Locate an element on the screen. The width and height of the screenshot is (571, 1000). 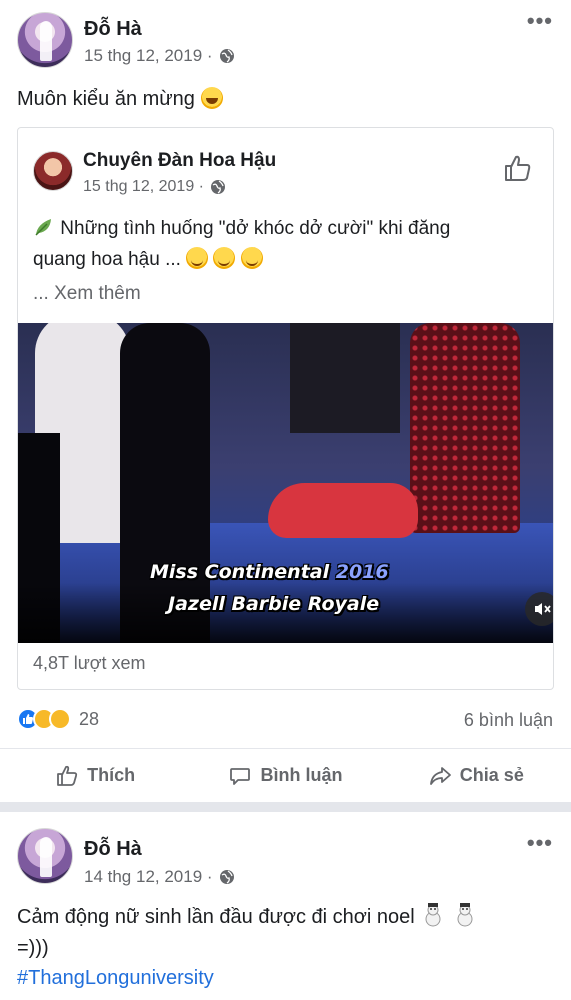
video-caption-line1: Miss Continental 2016 is located at coordinates (269, 572).